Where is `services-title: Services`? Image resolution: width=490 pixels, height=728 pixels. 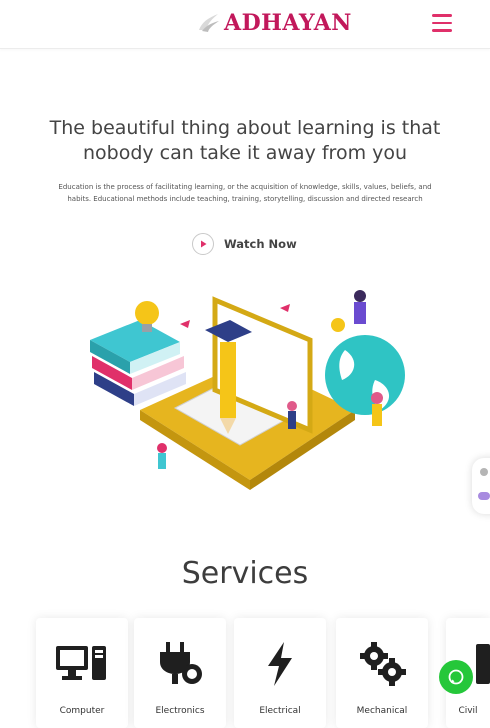 services-title: Services is located at coordinates (245, 573).